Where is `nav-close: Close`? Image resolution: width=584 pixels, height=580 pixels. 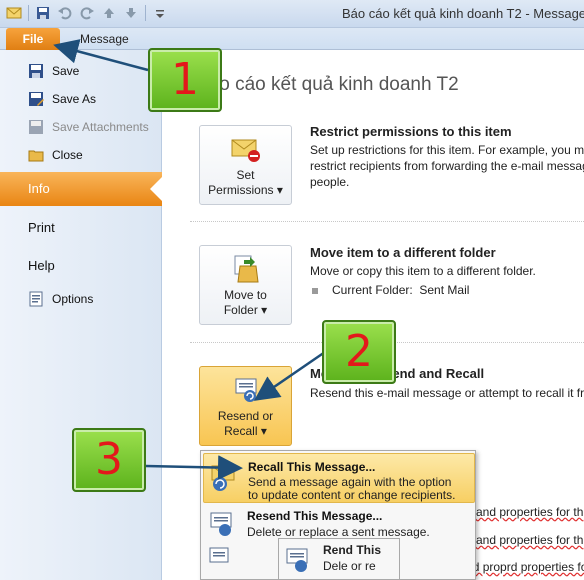
nav-close: Close is located at coordinates (81, 155).